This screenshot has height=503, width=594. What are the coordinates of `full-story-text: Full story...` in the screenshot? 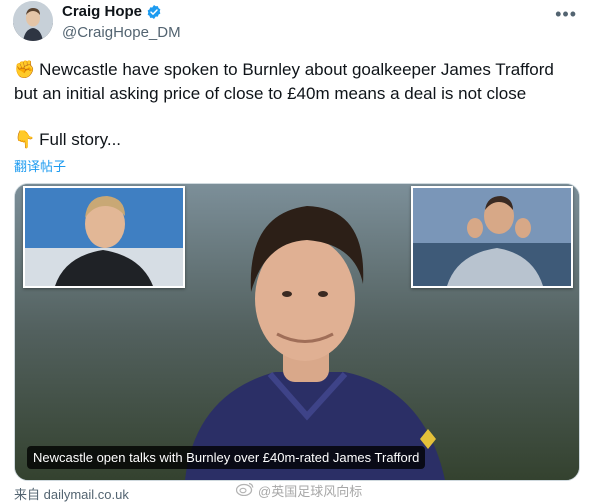 It's located at (80, 139).